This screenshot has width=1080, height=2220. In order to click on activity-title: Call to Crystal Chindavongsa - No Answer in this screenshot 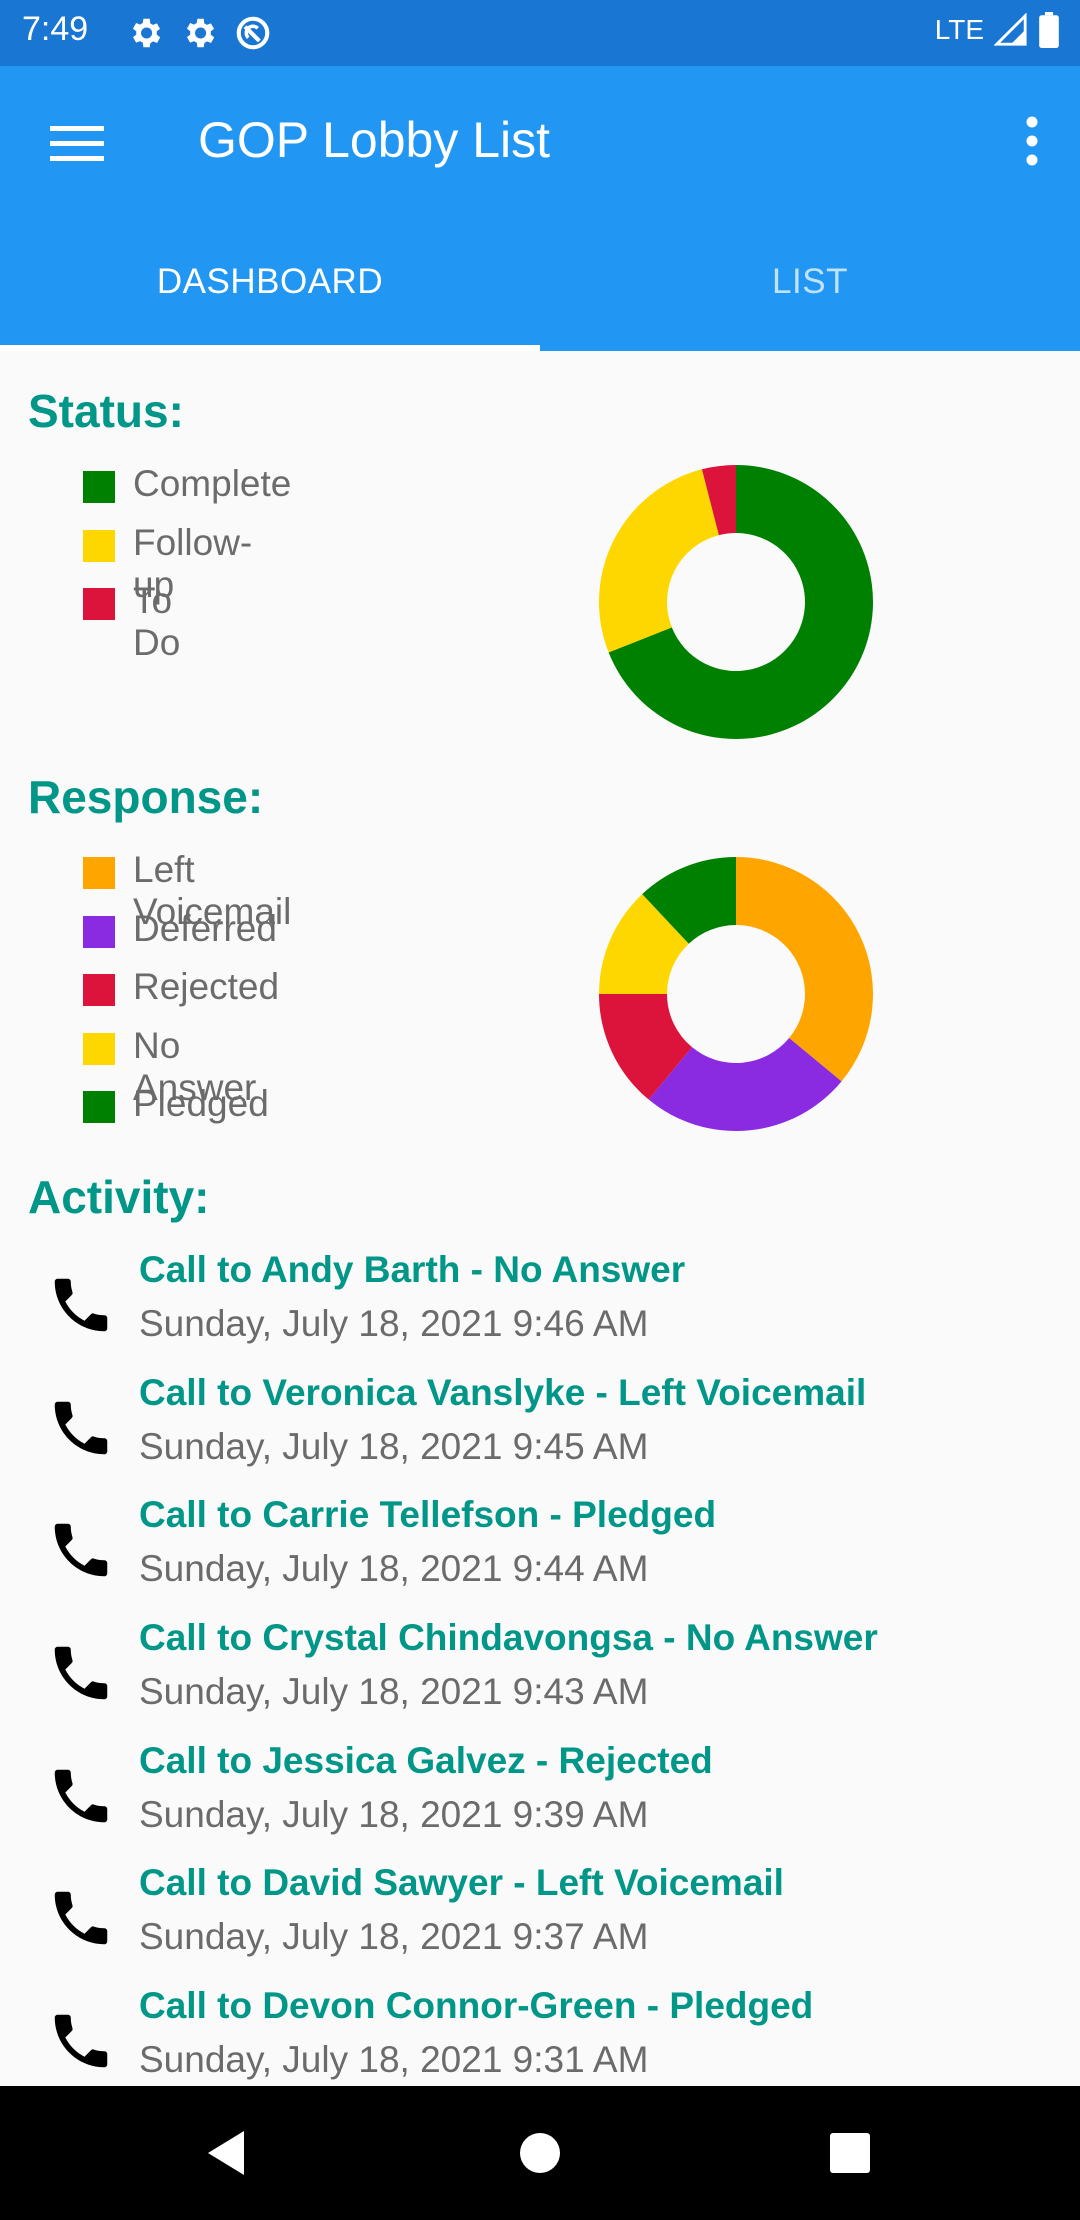, I will do `click(508, 1638)`.